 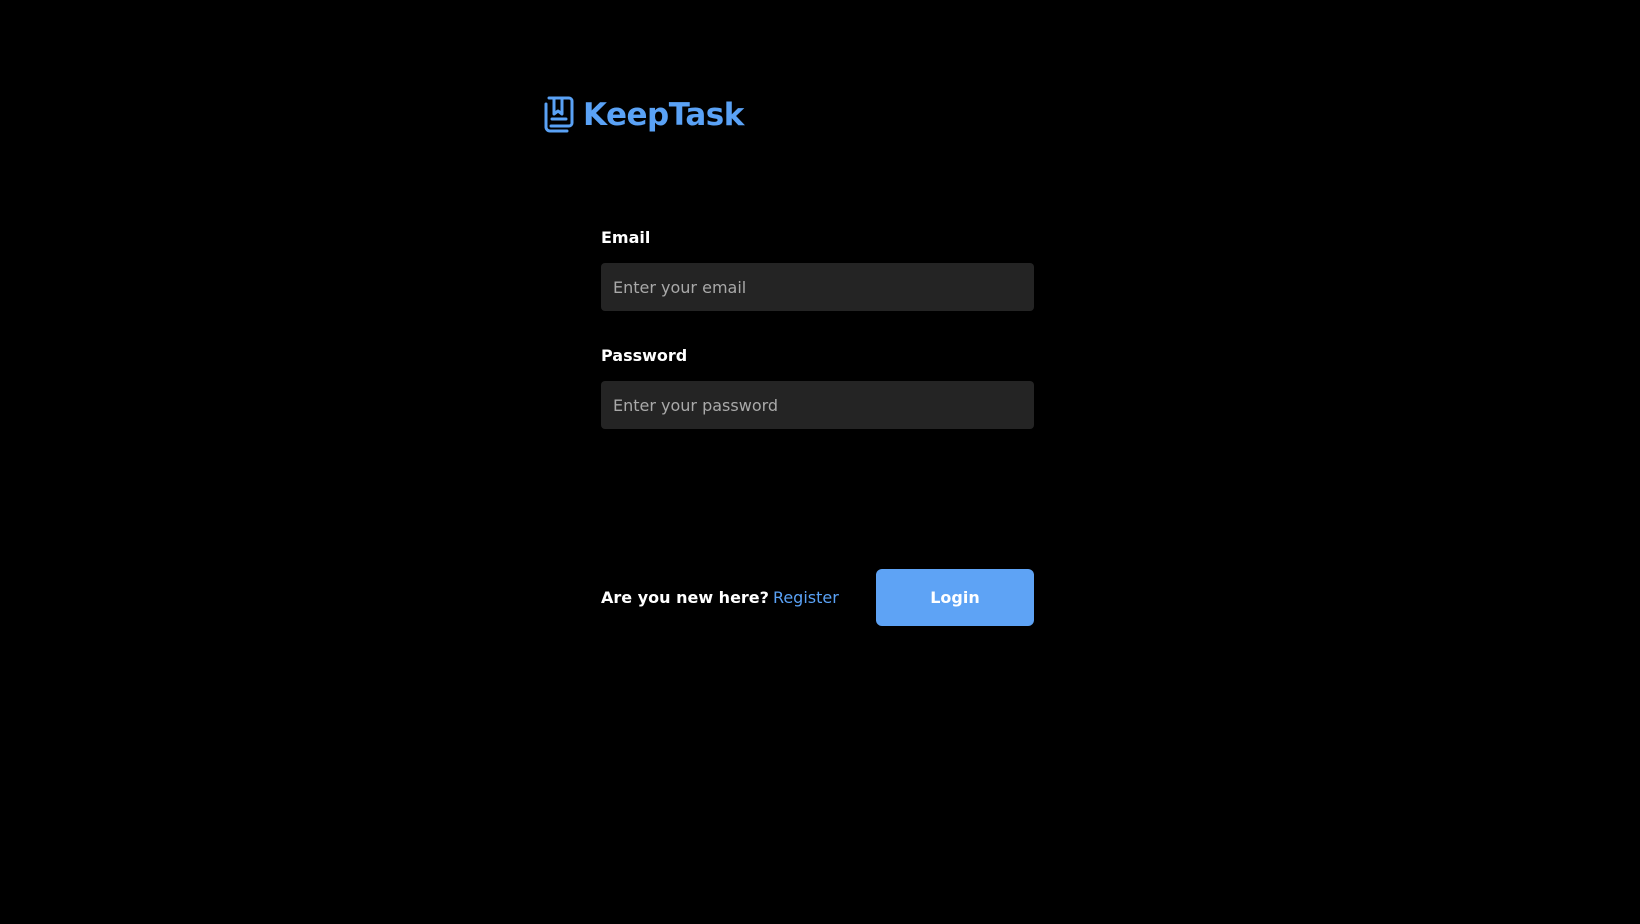 I want to click on email-label: Email, so click(x=626, y=237).